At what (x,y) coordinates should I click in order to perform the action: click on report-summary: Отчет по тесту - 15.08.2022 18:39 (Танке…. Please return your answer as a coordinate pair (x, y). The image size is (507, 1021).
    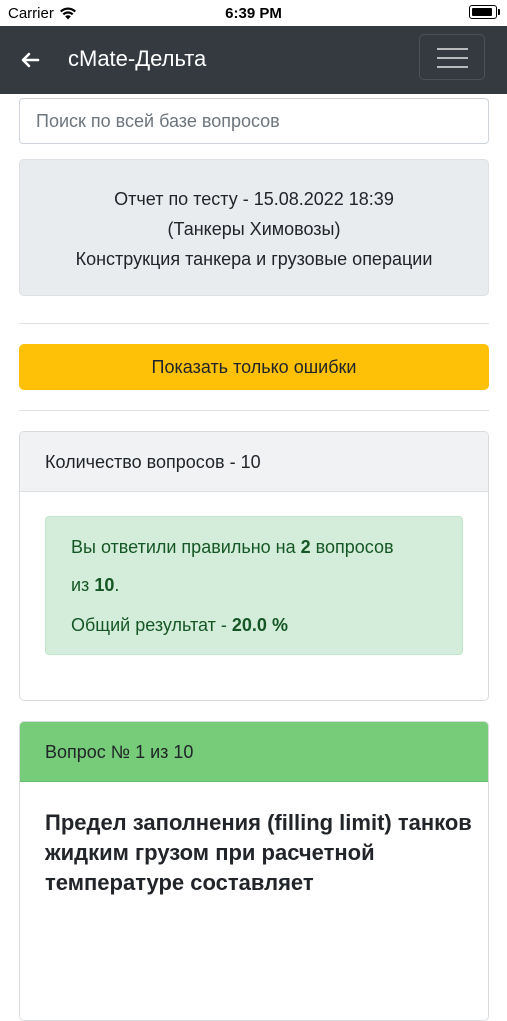
    Looking at the image, I should click on (254, 227).